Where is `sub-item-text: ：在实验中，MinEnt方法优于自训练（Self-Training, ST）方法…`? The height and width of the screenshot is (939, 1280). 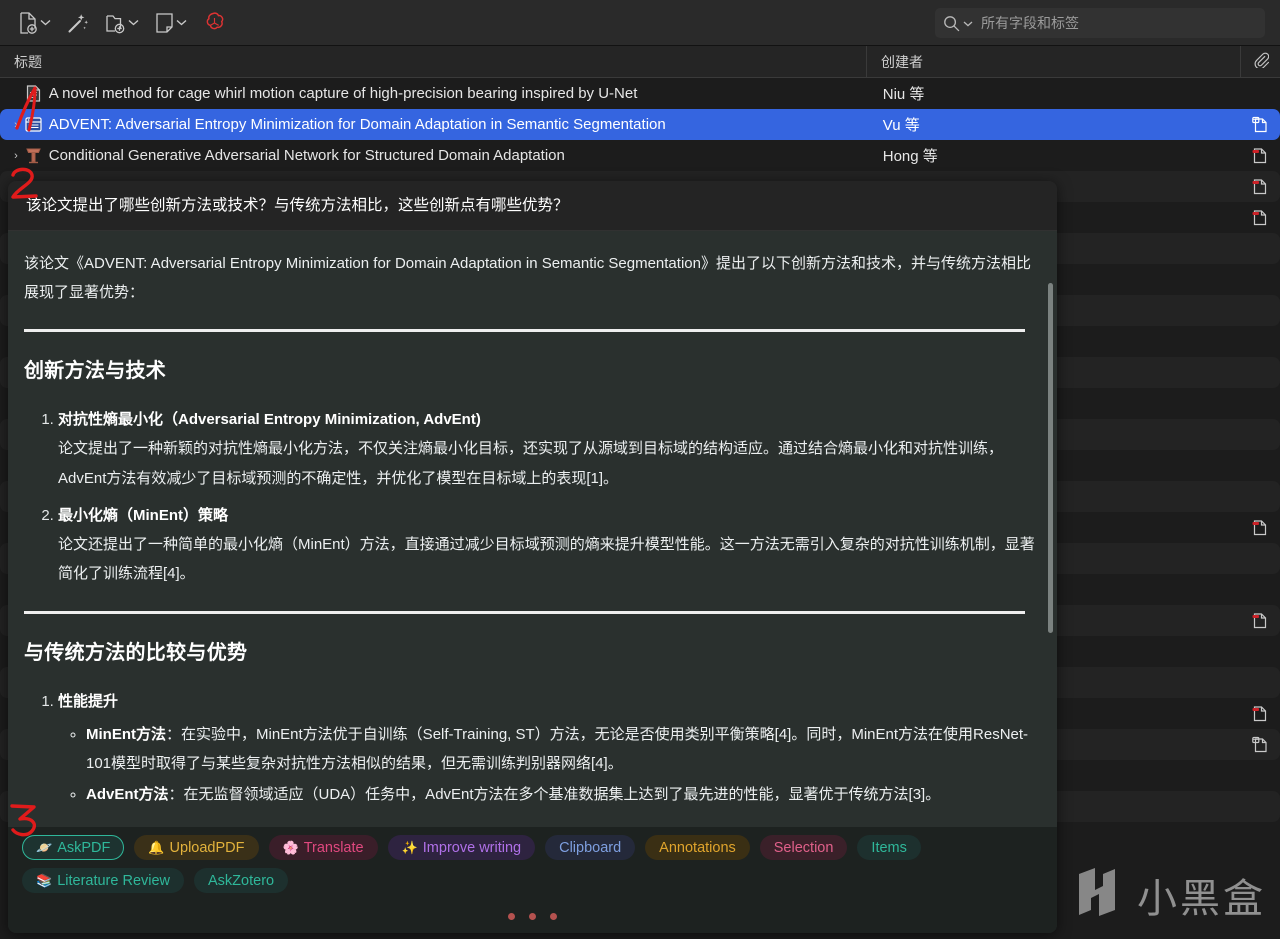 sub-item-text: ：在实验中，MinEnt方法优于自训练（Self-Training, ST）方法… is located at coordinates (557, 749).